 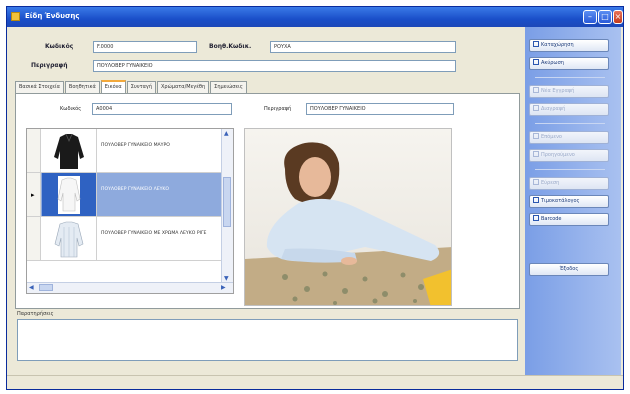 I want to click on tab-notes: Σημειώσεις, so click(x=228, y=87).